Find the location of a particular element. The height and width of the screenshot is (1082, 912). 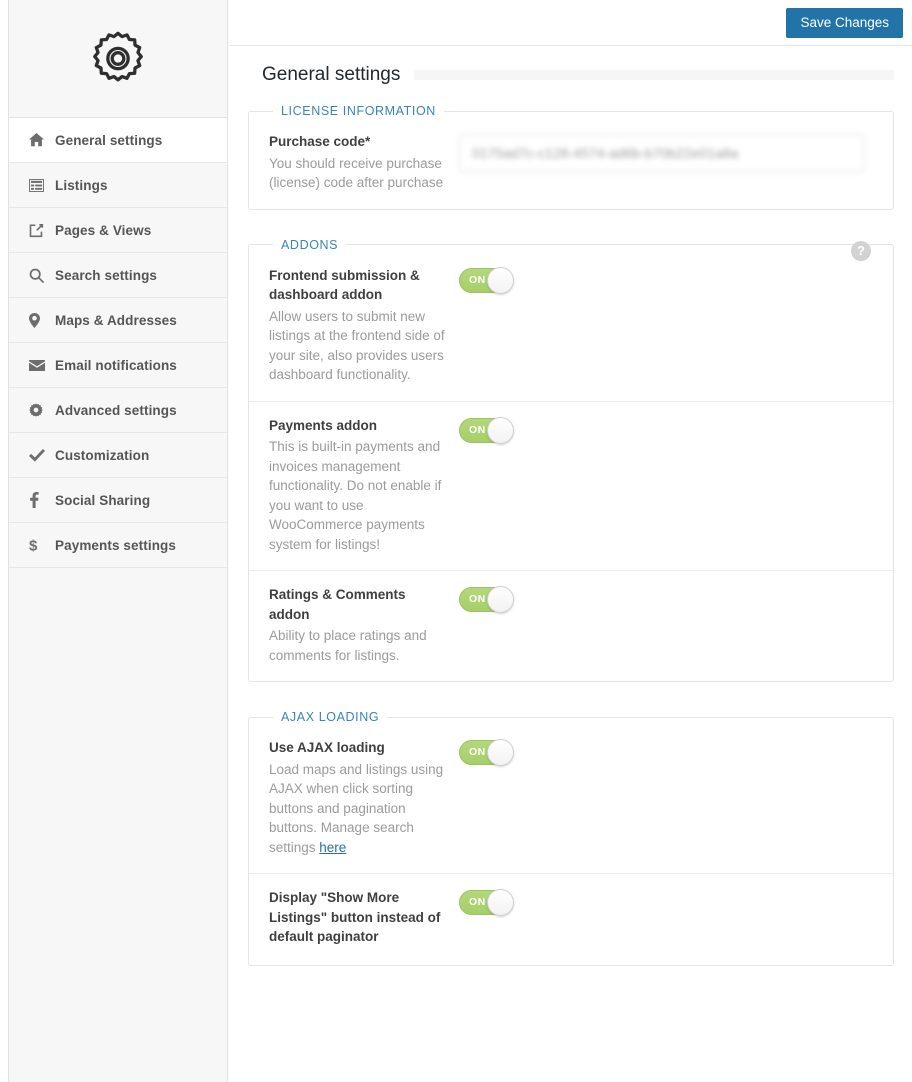

addon-title: Ratings & Comments addon is located at coordinates (337, 604).